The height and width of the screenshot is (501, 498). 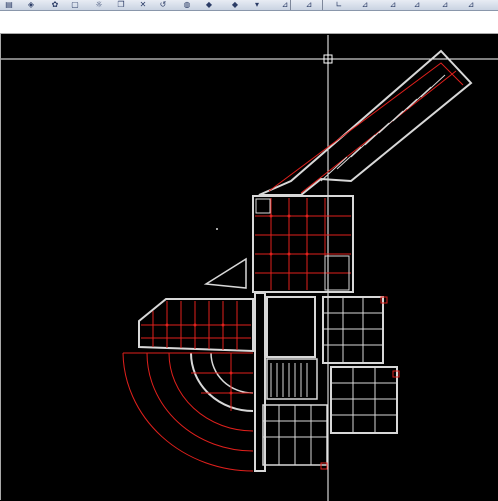 What do you see at coordinates (257, 4) in the screenshot?
I see `dropdown-icon: ▾` at bounding box center [257, 4].